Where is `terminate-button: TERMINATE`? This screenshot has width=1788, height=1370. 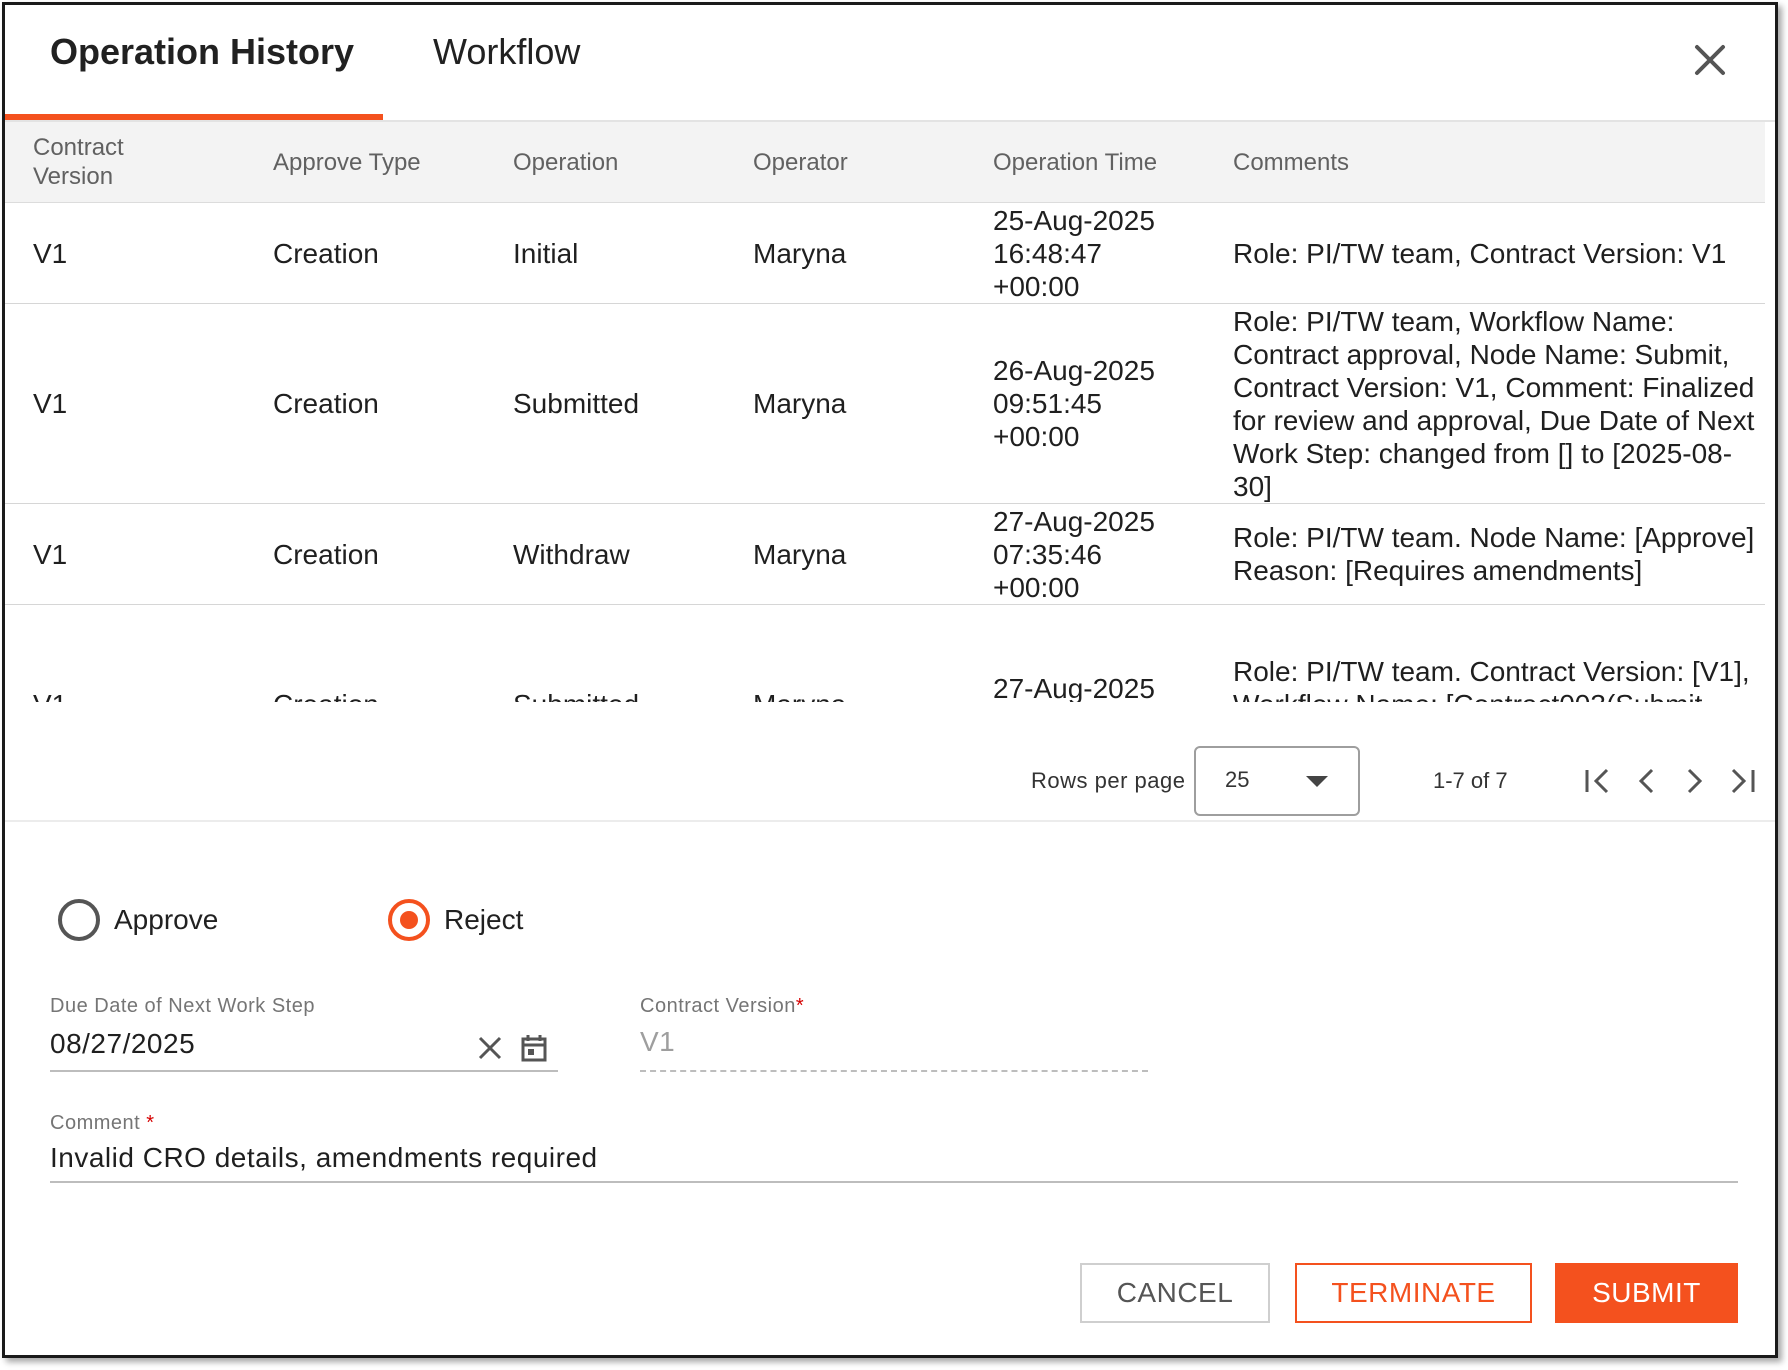 terminate-button: TERMINATE is located at coordinates (1413, 1293).